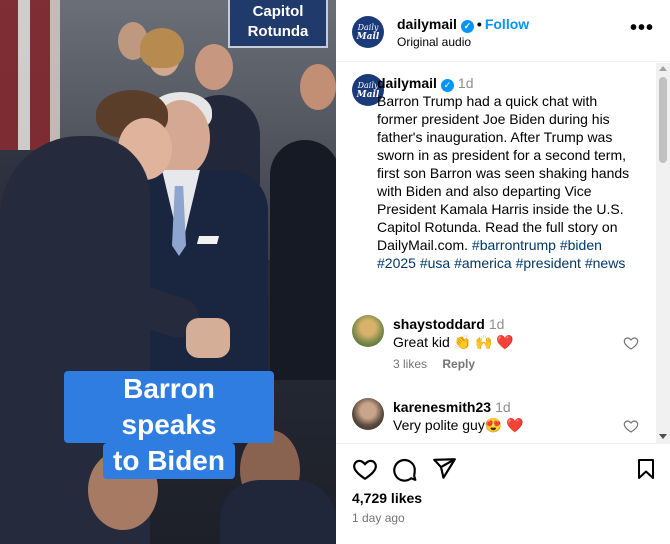 Image resolution: width=670 pixels, height=544 pixels. Describe the element at coordinates (444, 469) in the screenshot. I see `share-icon` at that location.